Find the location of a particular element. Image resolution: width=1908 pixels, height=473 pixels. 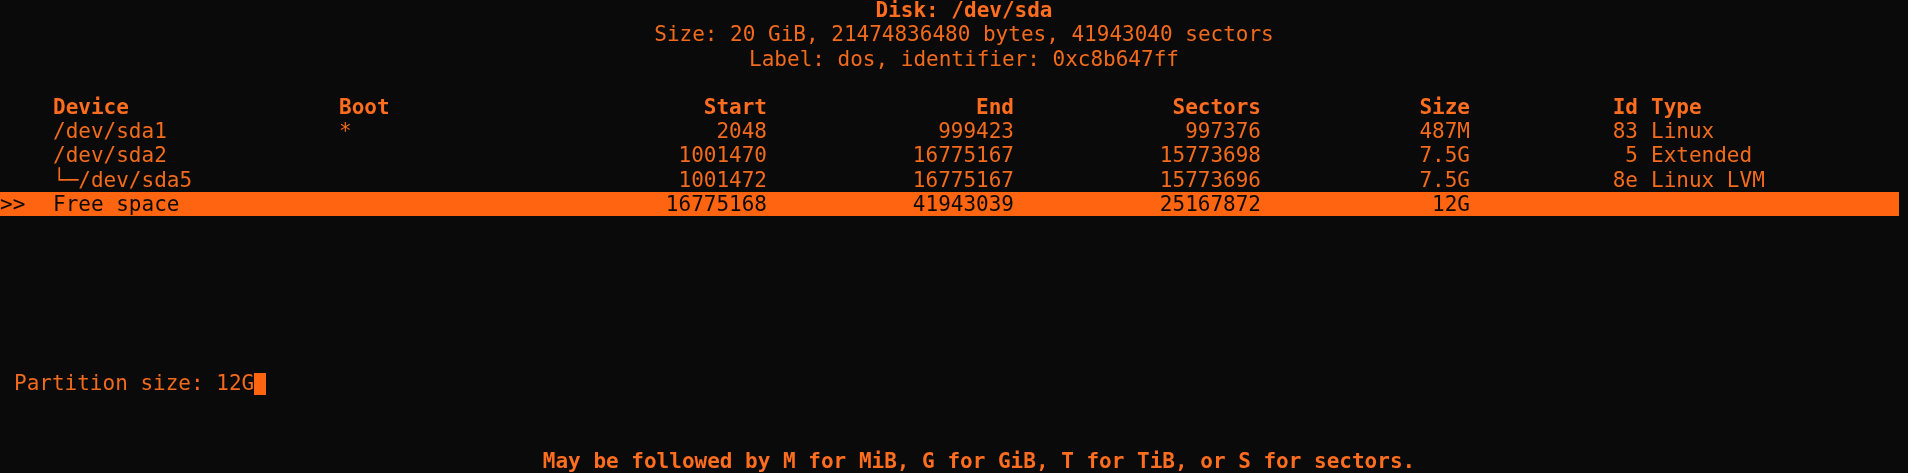

input-field: 12G is located at coordinates (241, 383).